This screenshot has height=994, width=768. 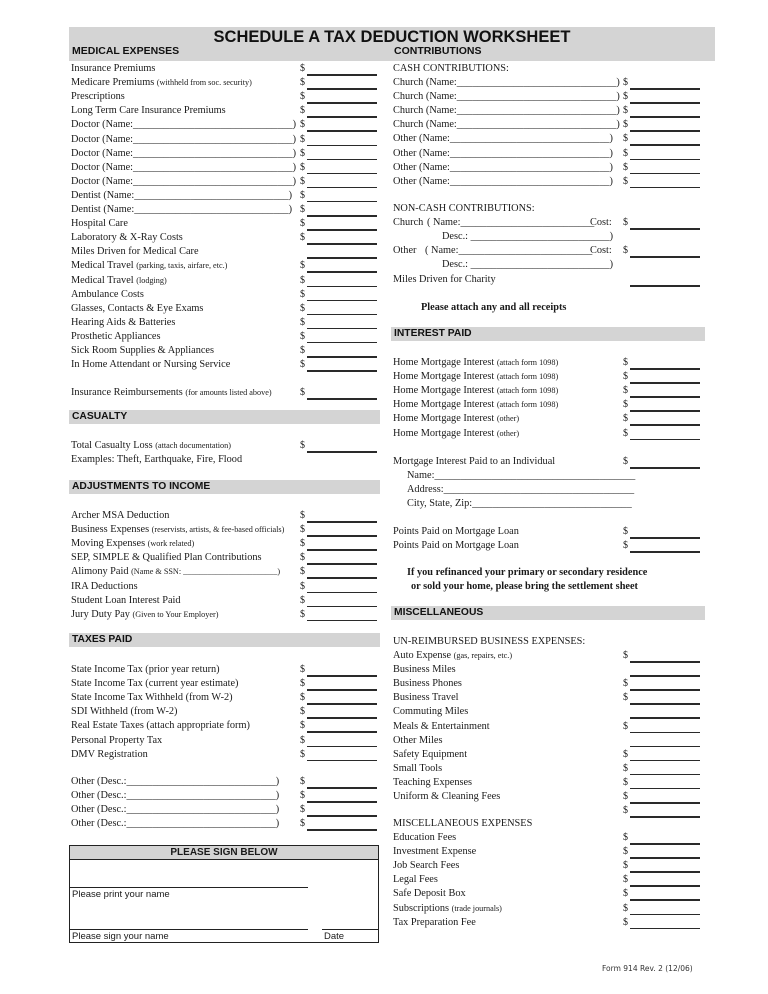 What do you see at coordinates (224, 69) in the screenshot?
I see `medical-item: Insurance Premiums $` at bounding box center [224, 69].